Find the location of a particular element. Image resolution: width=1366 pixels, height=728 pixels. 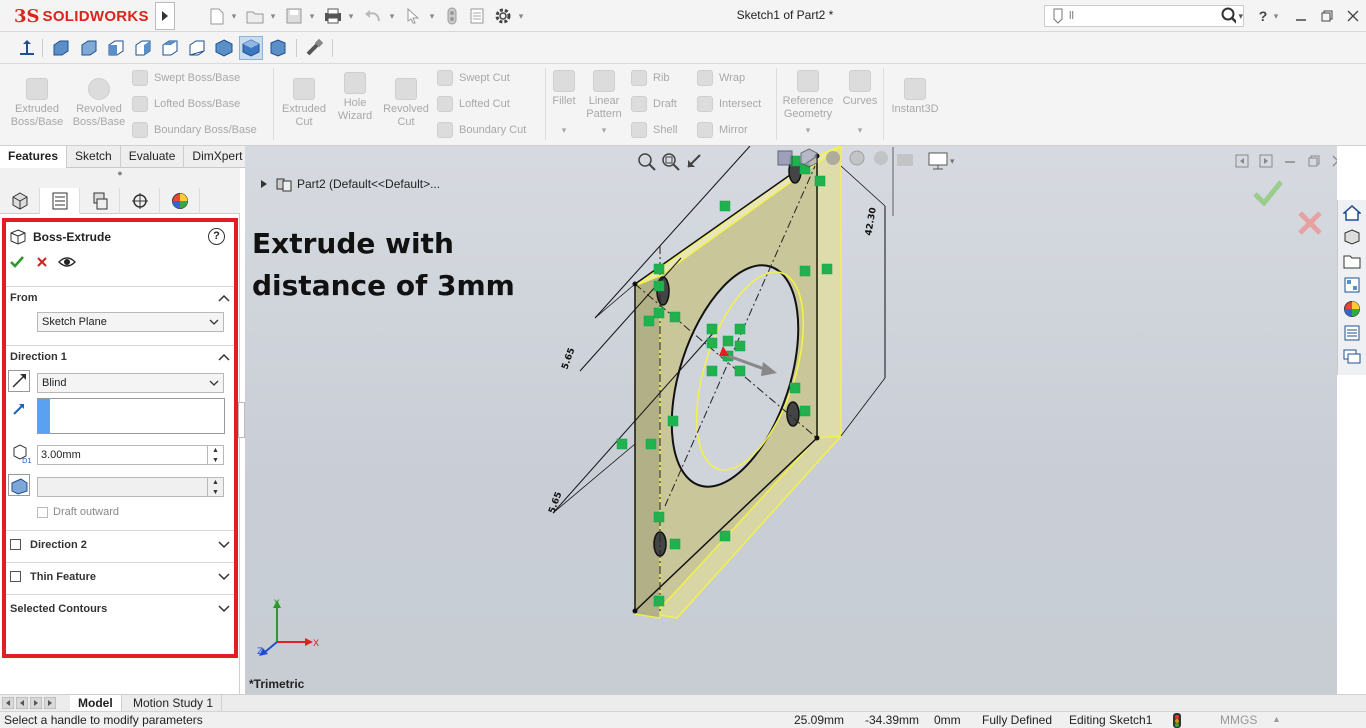

reference-dropdown-icon: ▾ is located at coordinates (808, 130).